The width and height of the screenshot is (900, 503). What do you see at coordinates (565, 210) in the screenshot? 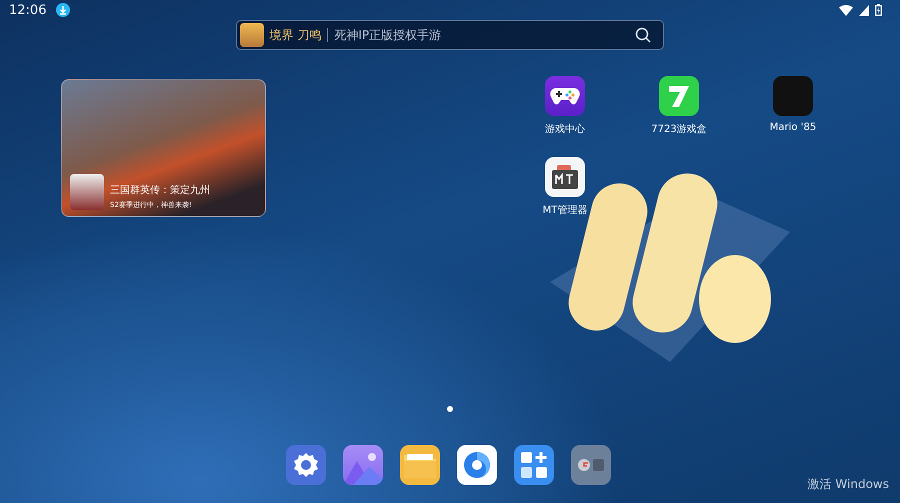
I see `app-label: MT管理器` at bounding box center [565, 210].